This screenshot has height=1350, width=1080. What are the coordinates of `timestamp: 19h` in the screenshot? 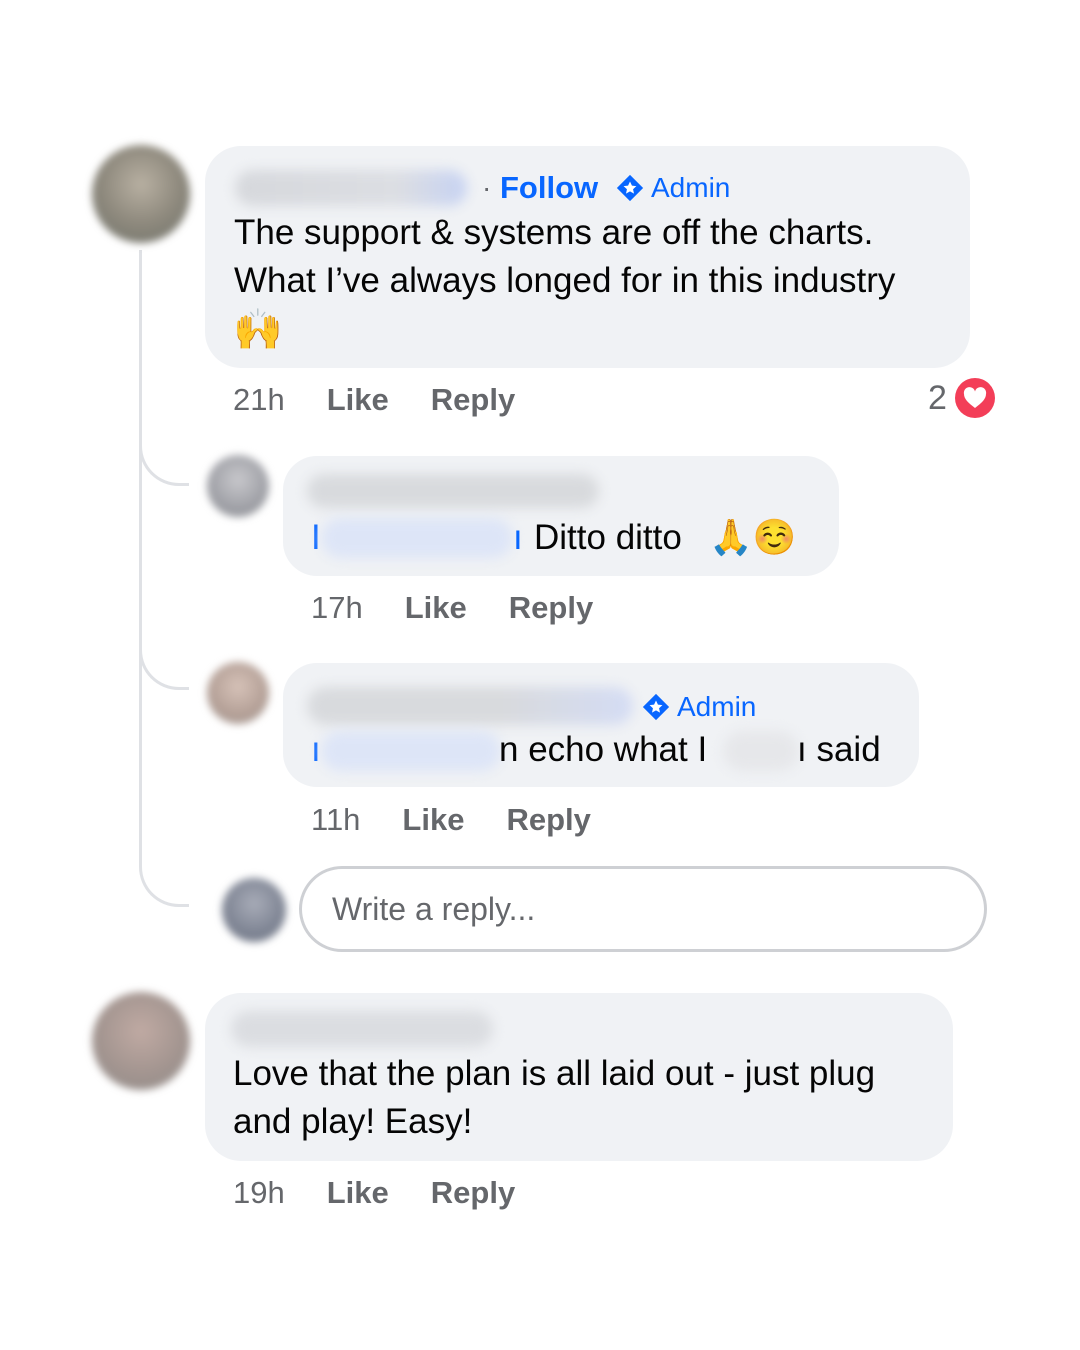 It's located at (259, 1193).